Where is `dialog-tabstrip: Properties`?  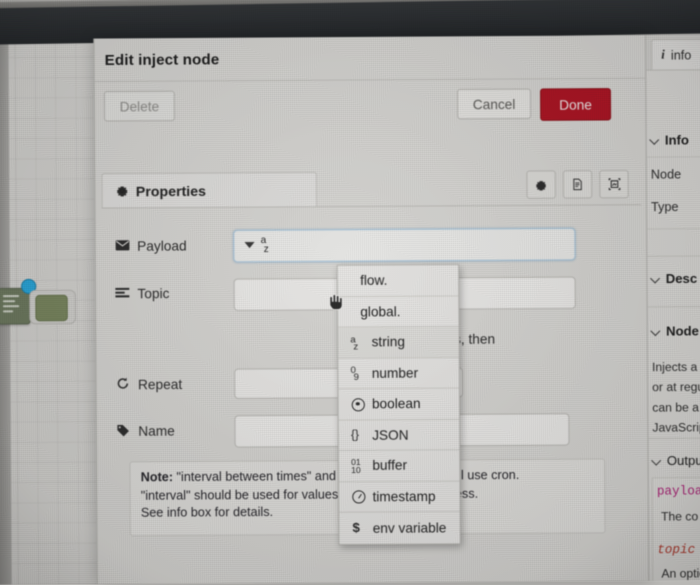
dialog-tabstrip: Properties is located at coordinates (371, 189).